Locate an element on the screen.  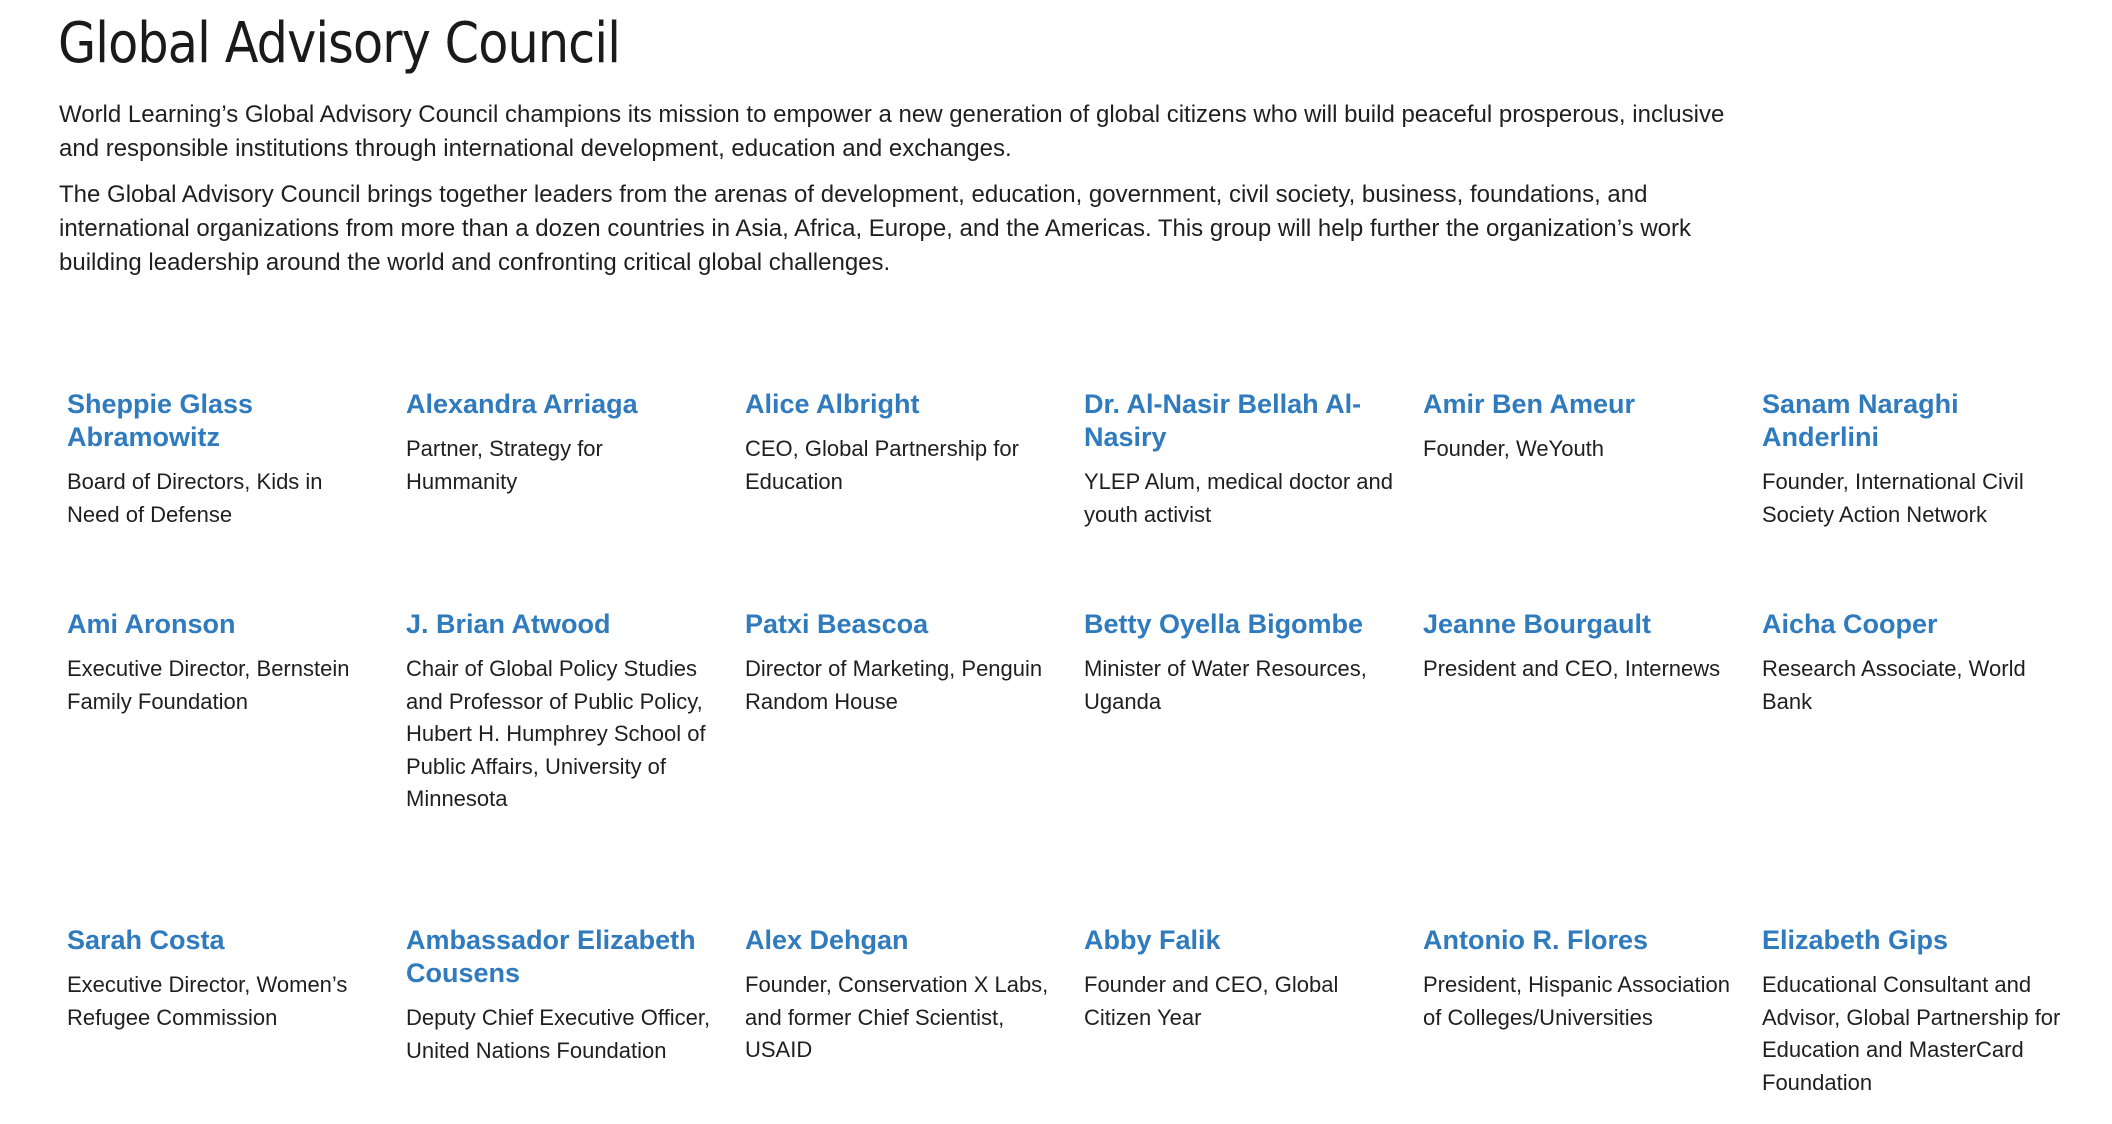
member-name-link: Ami Aronson is located at coordinates (221, 624).